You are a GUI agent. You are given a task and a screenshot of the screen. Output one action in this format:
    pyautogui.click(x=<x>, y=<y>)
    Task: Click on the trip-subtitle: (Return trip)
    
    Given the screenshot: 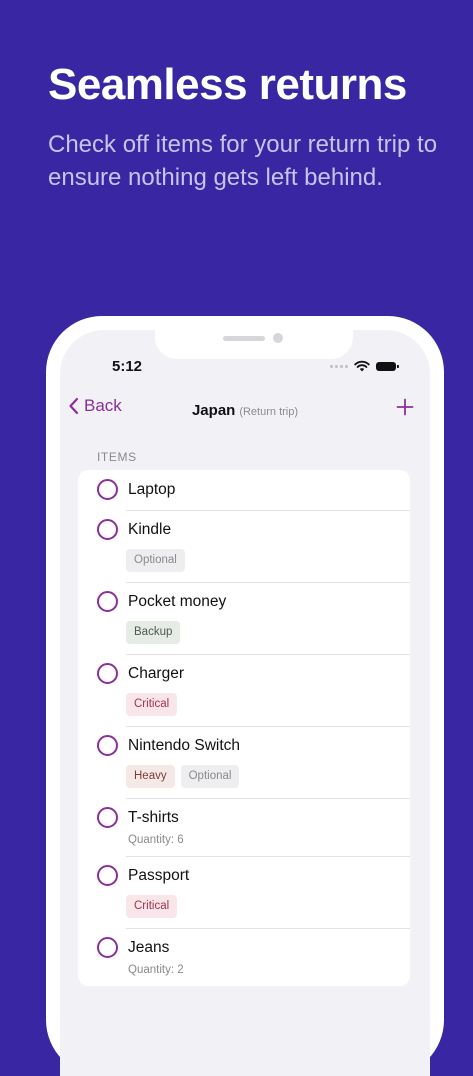 What is the action you would take?
    pyautogui.click(x=269, y=412)
    